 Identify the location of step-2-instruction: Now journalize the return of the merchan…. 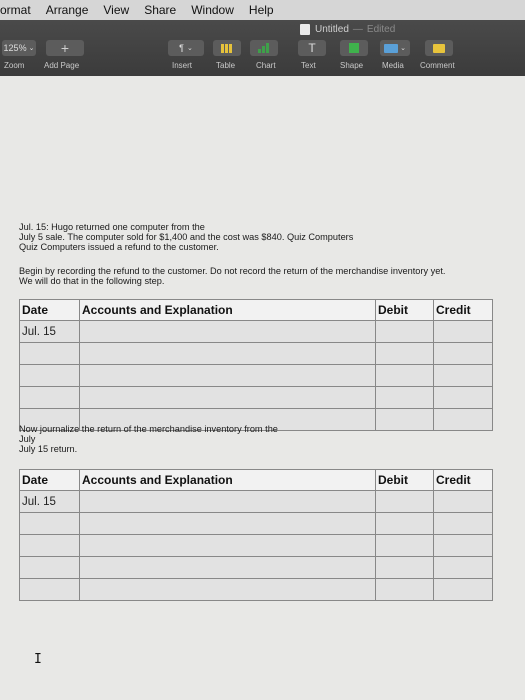
(169, 439).